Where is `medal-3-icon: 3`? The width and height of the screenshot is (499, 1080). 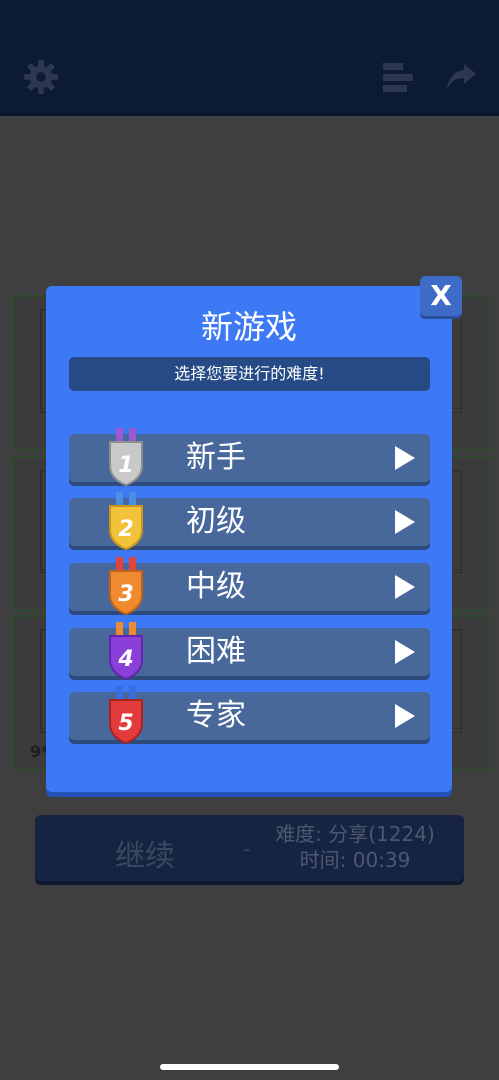
medal-3-icon: 3 is located at coordinates (126, 586).